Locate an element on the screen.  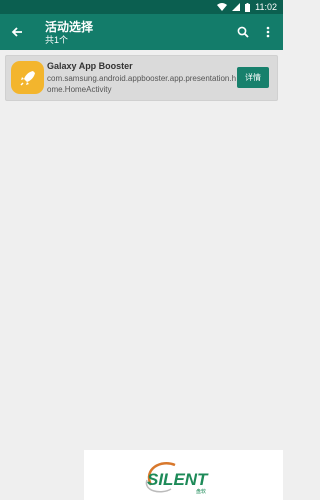
search-button is located at coordinates (243, 32).